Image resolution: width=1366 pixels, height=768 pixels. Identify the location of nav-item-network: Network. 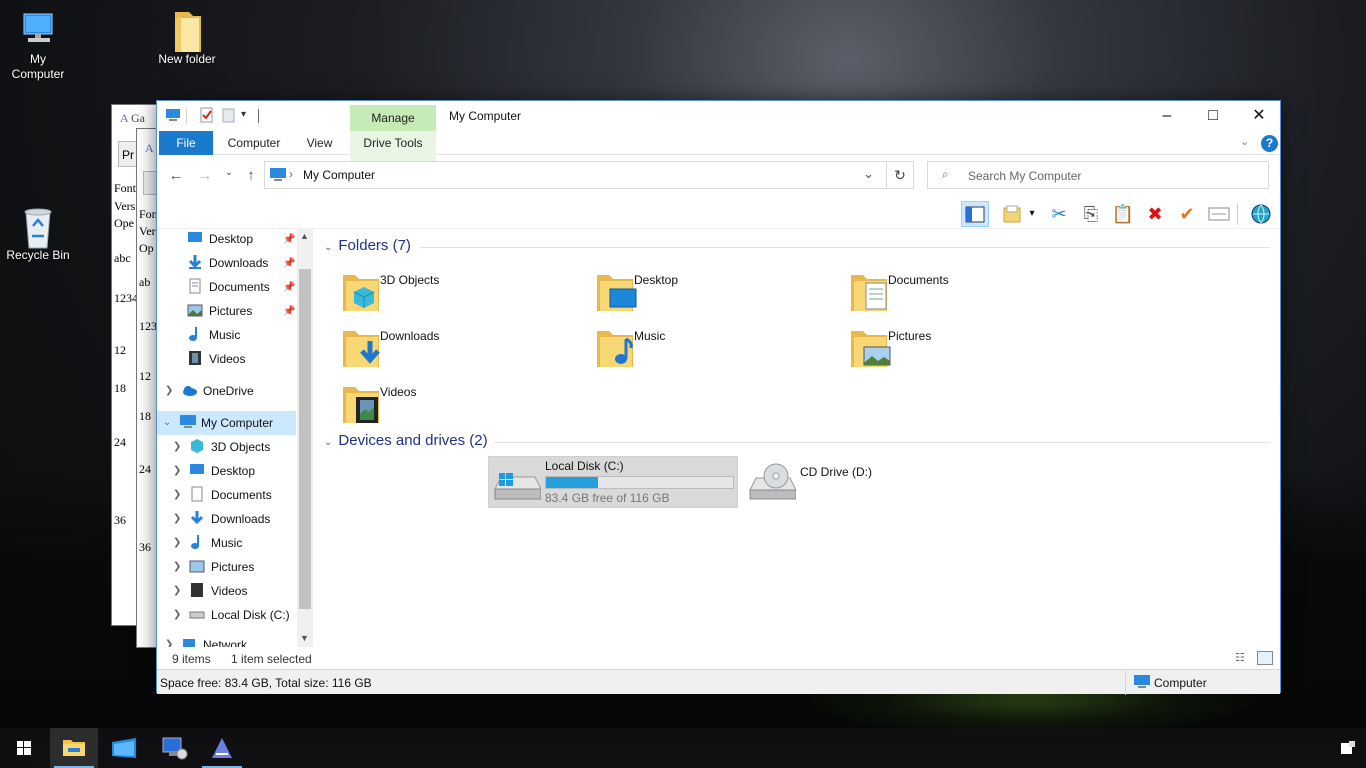
(214, 640).